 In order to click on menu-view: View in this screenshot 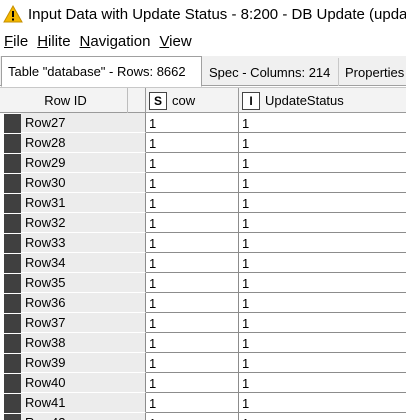, I will do `click(175, 41)`.